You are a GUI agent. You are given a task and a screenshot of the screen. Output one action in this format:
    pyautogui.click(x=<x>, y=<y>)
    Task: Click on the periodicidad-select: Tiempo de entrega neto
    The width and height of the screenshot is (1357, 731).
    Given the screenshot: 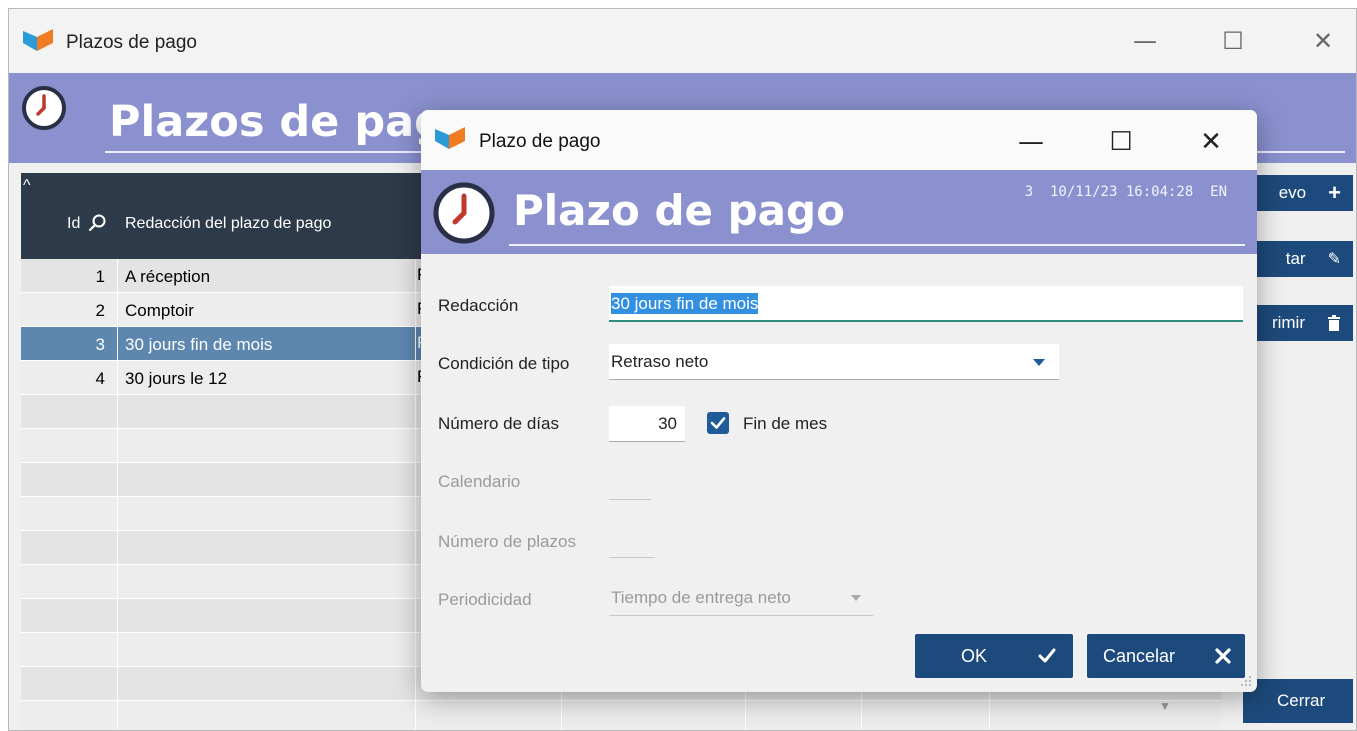 What is the action you would take?
    pyautogui.click(x=741, y=598)
    